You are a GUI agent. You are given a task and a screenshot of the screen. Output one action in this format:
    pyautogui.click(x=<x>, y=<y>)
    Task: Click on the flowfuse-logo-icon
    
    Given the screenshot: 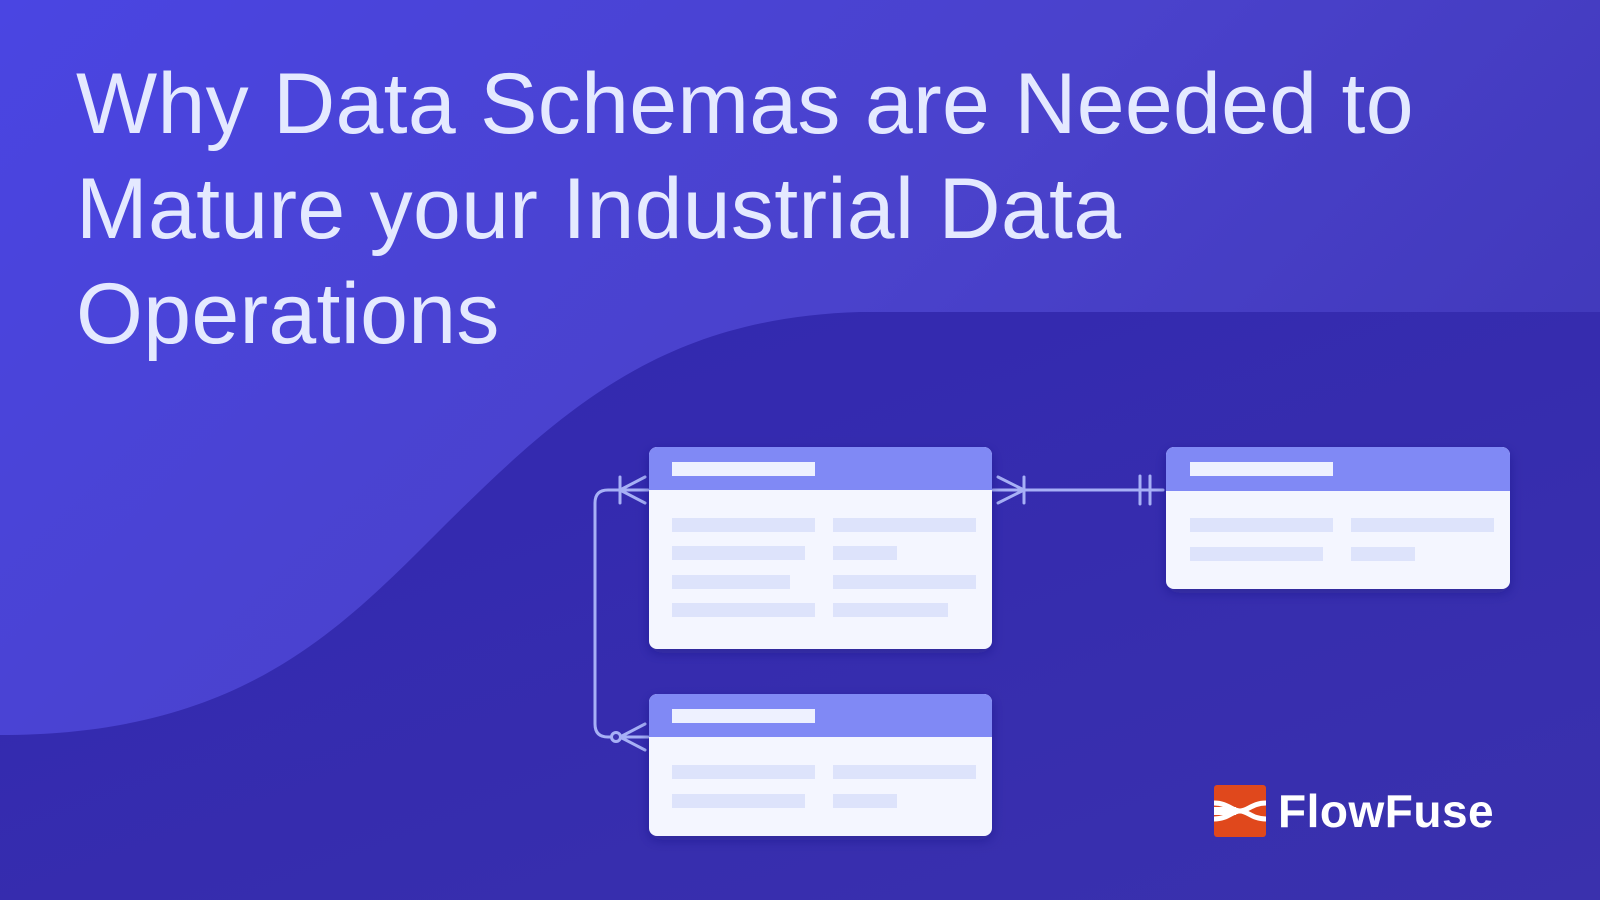 What is the action you would take?
    pyautogui.click(x=1240, y=811)
    